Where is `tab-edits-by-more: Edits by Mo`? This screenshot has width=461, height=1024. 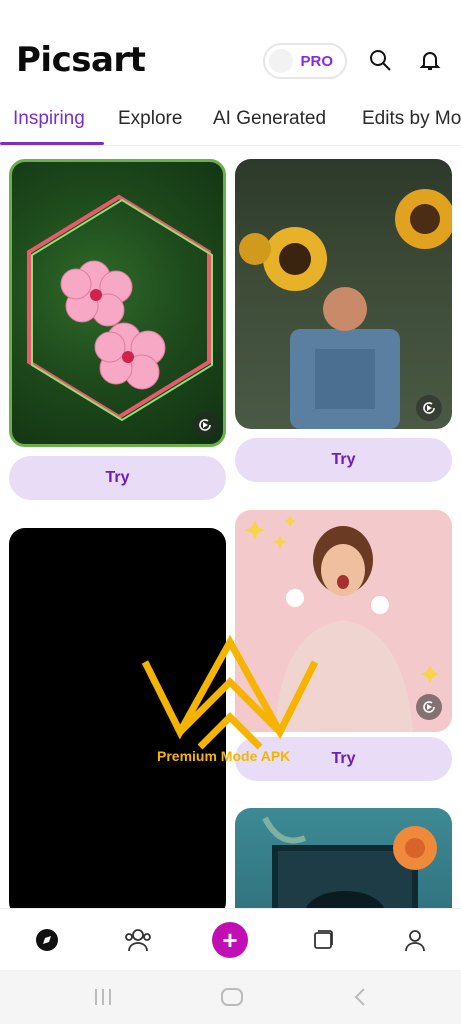
tab-edits-by-more: Edits by Mo is located at coordinates (411, 119).